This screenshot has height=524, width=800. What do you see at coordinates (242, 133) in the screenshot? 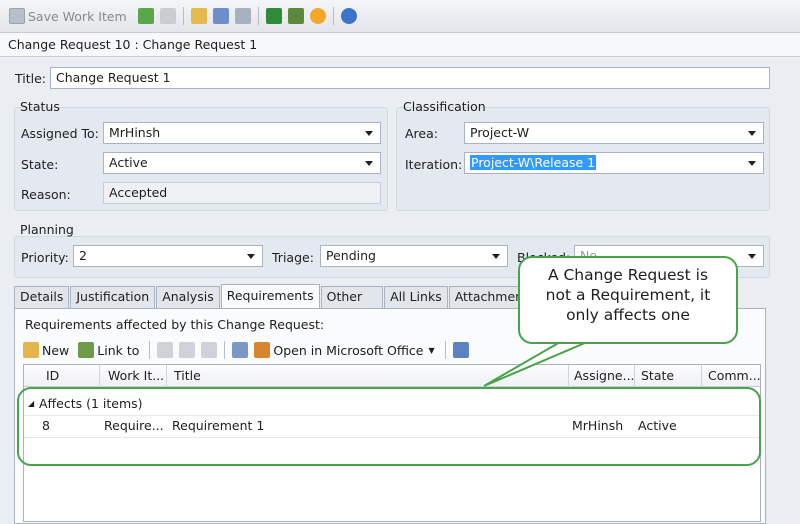
I see `assigned-to-dropdown: MrHinsh` at bounding box center [242, 133].